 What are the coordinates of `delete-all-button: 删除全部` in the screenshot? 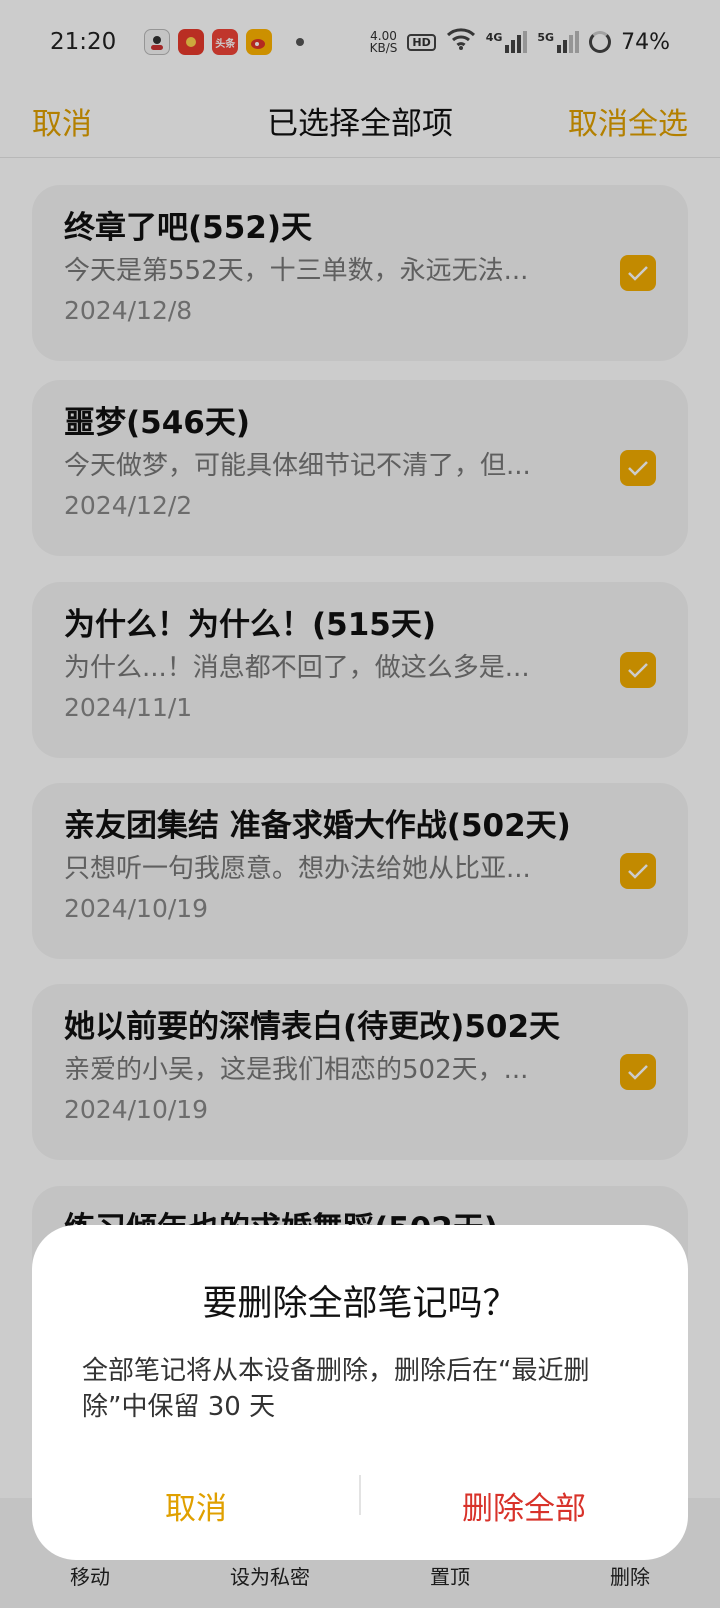 It's located at (524, 1505).